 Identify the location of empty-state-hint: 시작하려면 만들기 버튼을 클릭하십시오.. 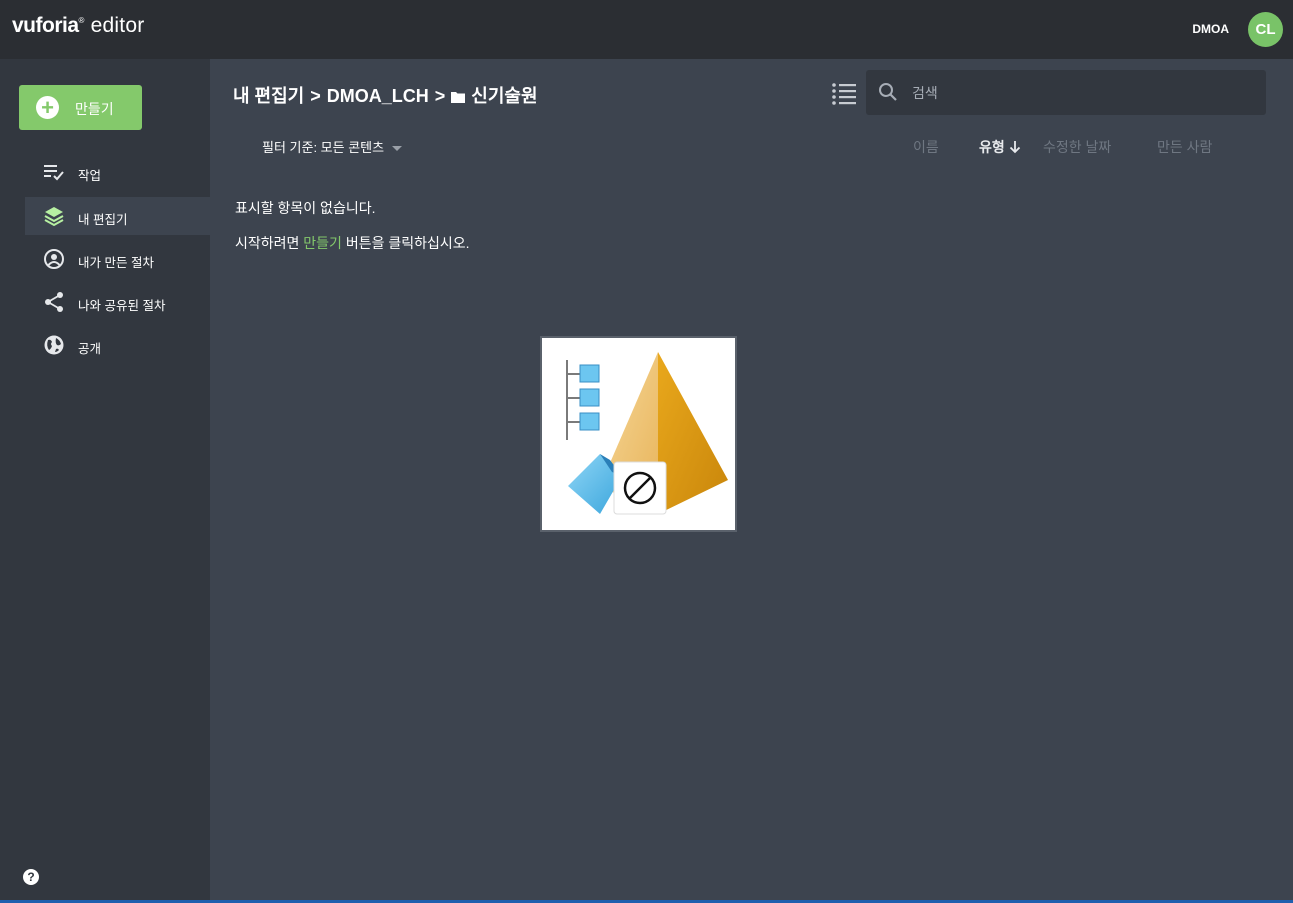
(352, 243).